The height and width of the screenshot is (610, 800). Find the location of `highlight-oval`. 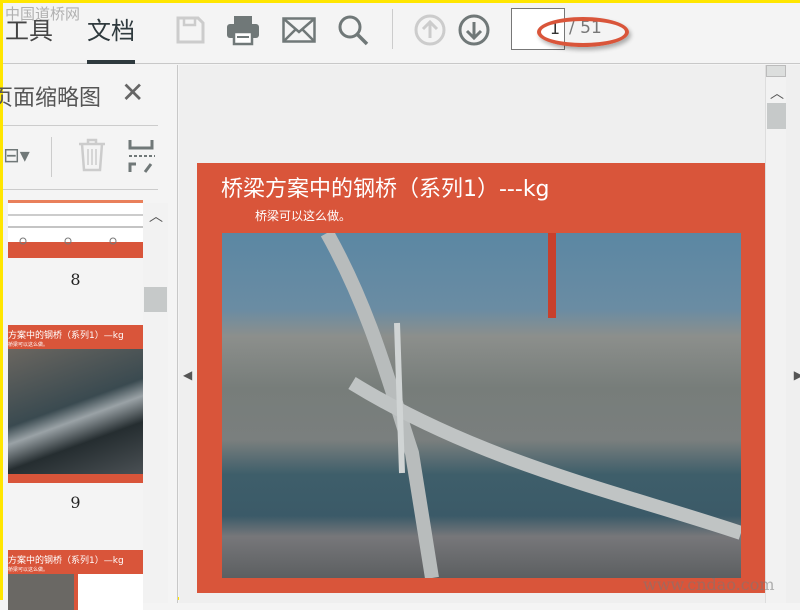

highlight-oval is located at coordinates (583, 32).